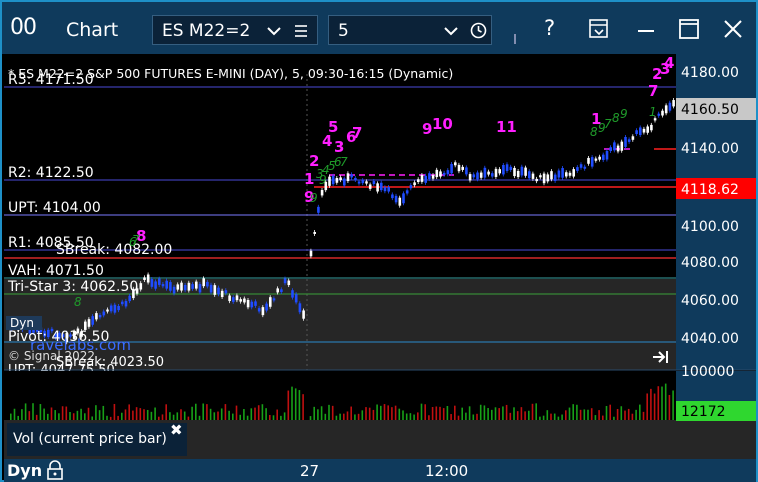 This screenshot has width=758, height=482. What do you see at coordinates (314, 198) in the screenshot?
I see `setup-digit: 9` at bounding box center [314, 198].